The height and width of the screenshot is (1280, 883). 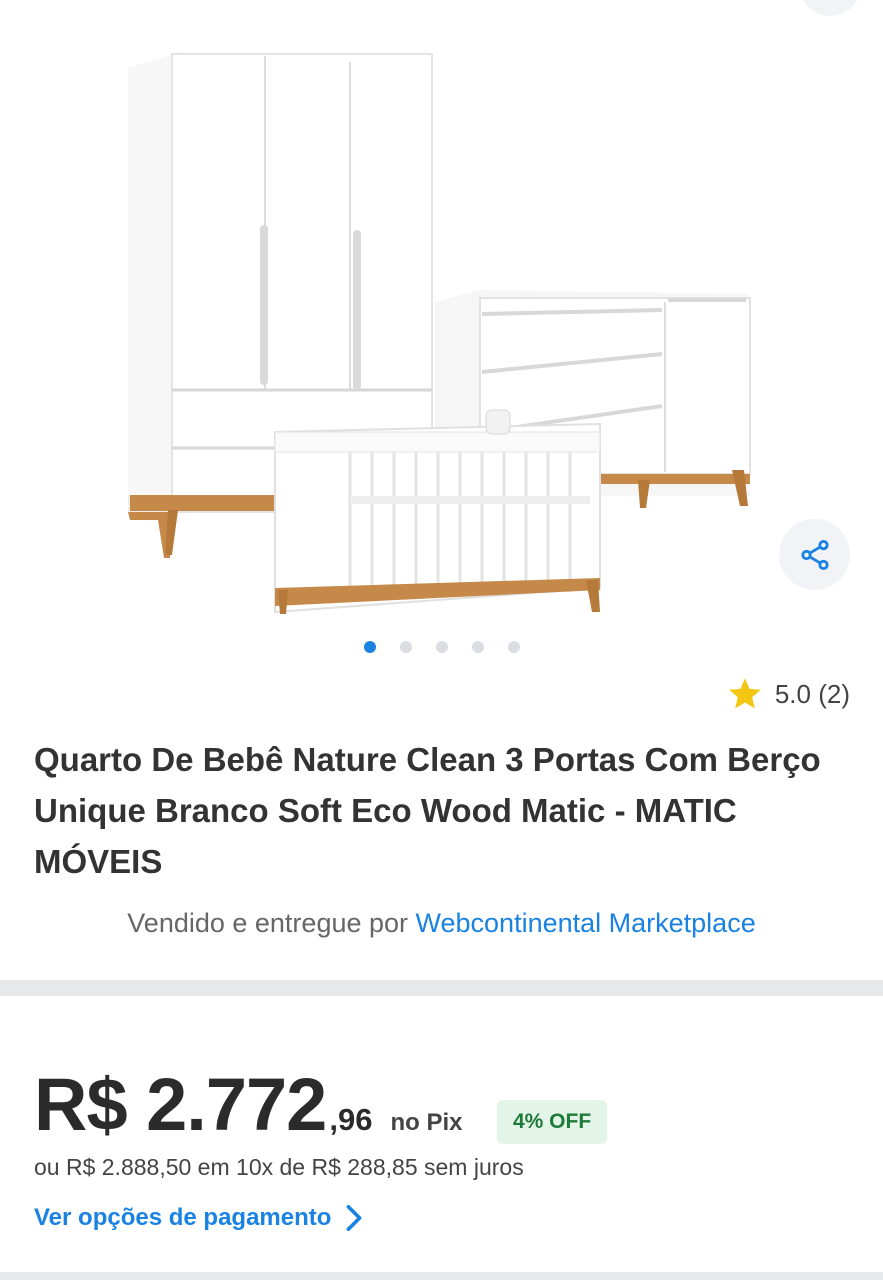 I want to click on price-main: R$ 2.772, so click(x=180, y=1104).